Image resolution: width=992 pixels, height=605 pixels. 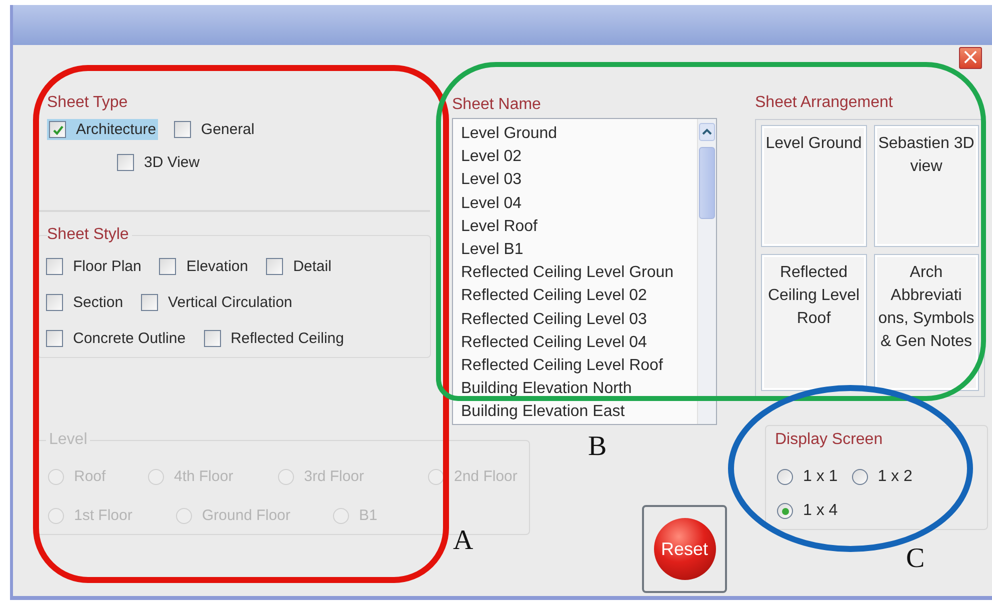 What do you see at coordinates (172, 162) in the screenshot?
I see `checkbox-label: 3D View` at bounding box center [172, 162].